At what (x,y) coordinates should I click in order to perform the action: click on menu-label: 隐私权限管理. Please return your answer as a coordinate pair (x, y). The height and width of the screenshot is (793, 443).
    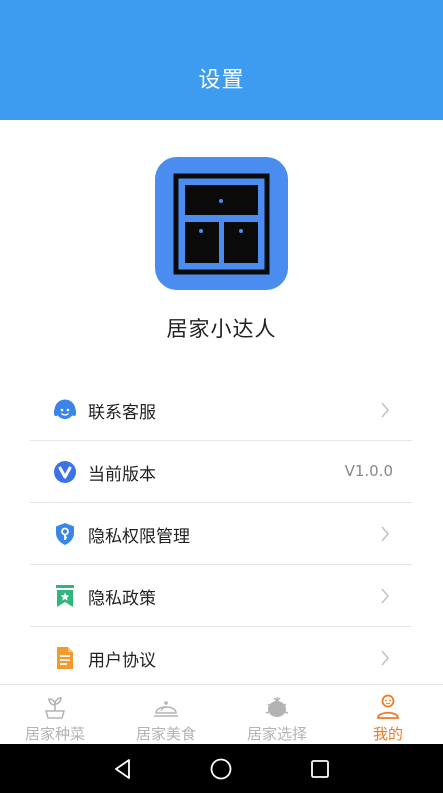
    Looking at the image, I should click on (139, 537).